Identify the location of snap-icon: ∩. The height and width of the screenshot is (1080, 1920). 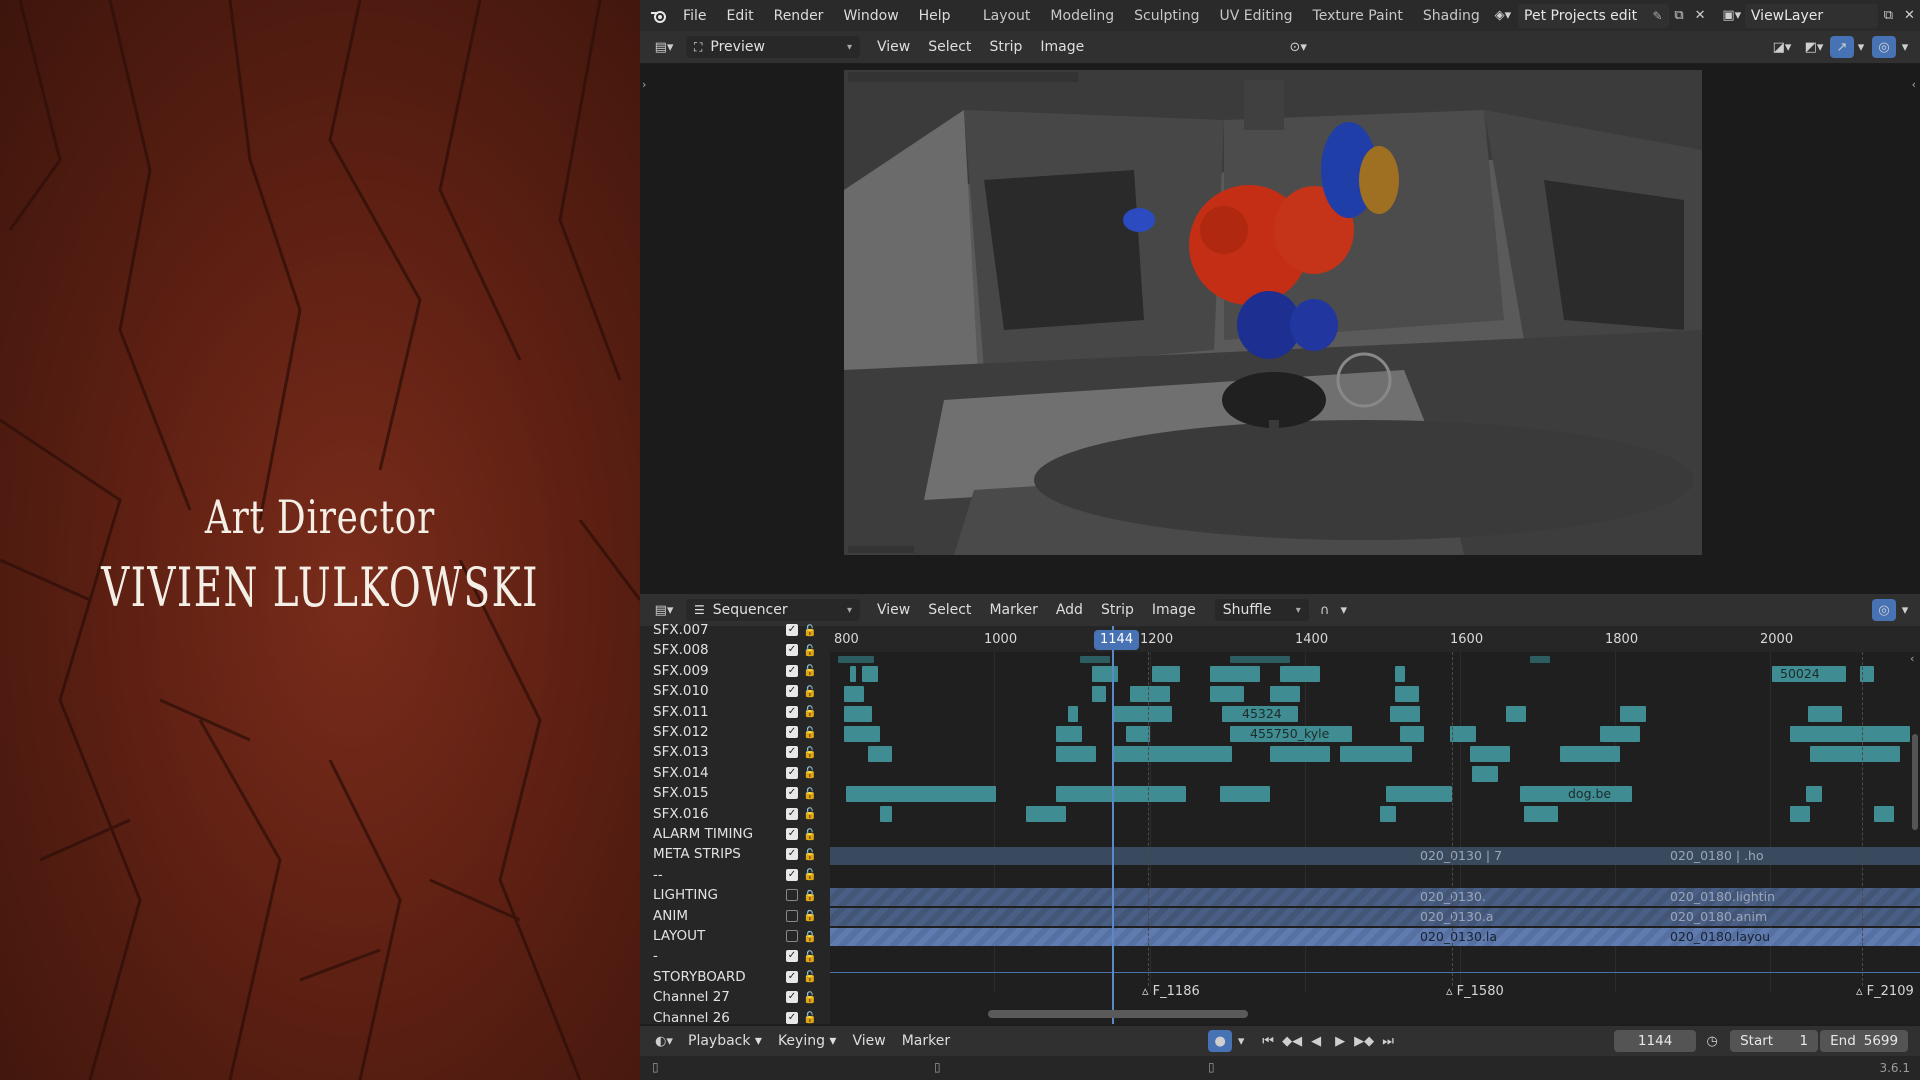
(1325, 610).